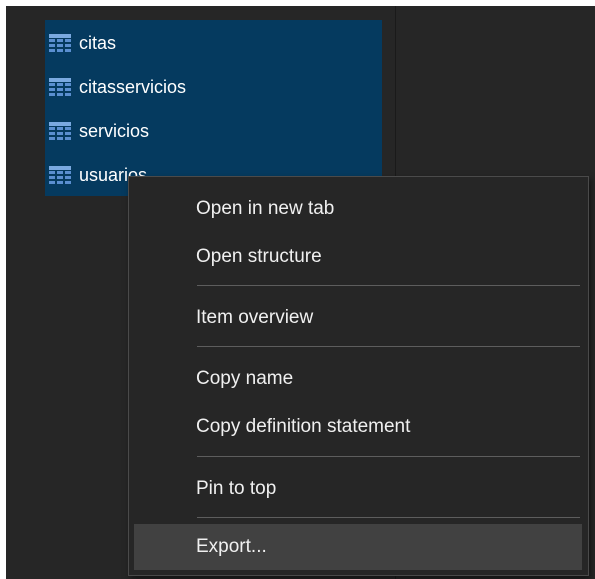 The image size is (595, 579). Describe the element at coordinates (98, 42) in the screenshot. I see `table-item-label: citas` at that location.